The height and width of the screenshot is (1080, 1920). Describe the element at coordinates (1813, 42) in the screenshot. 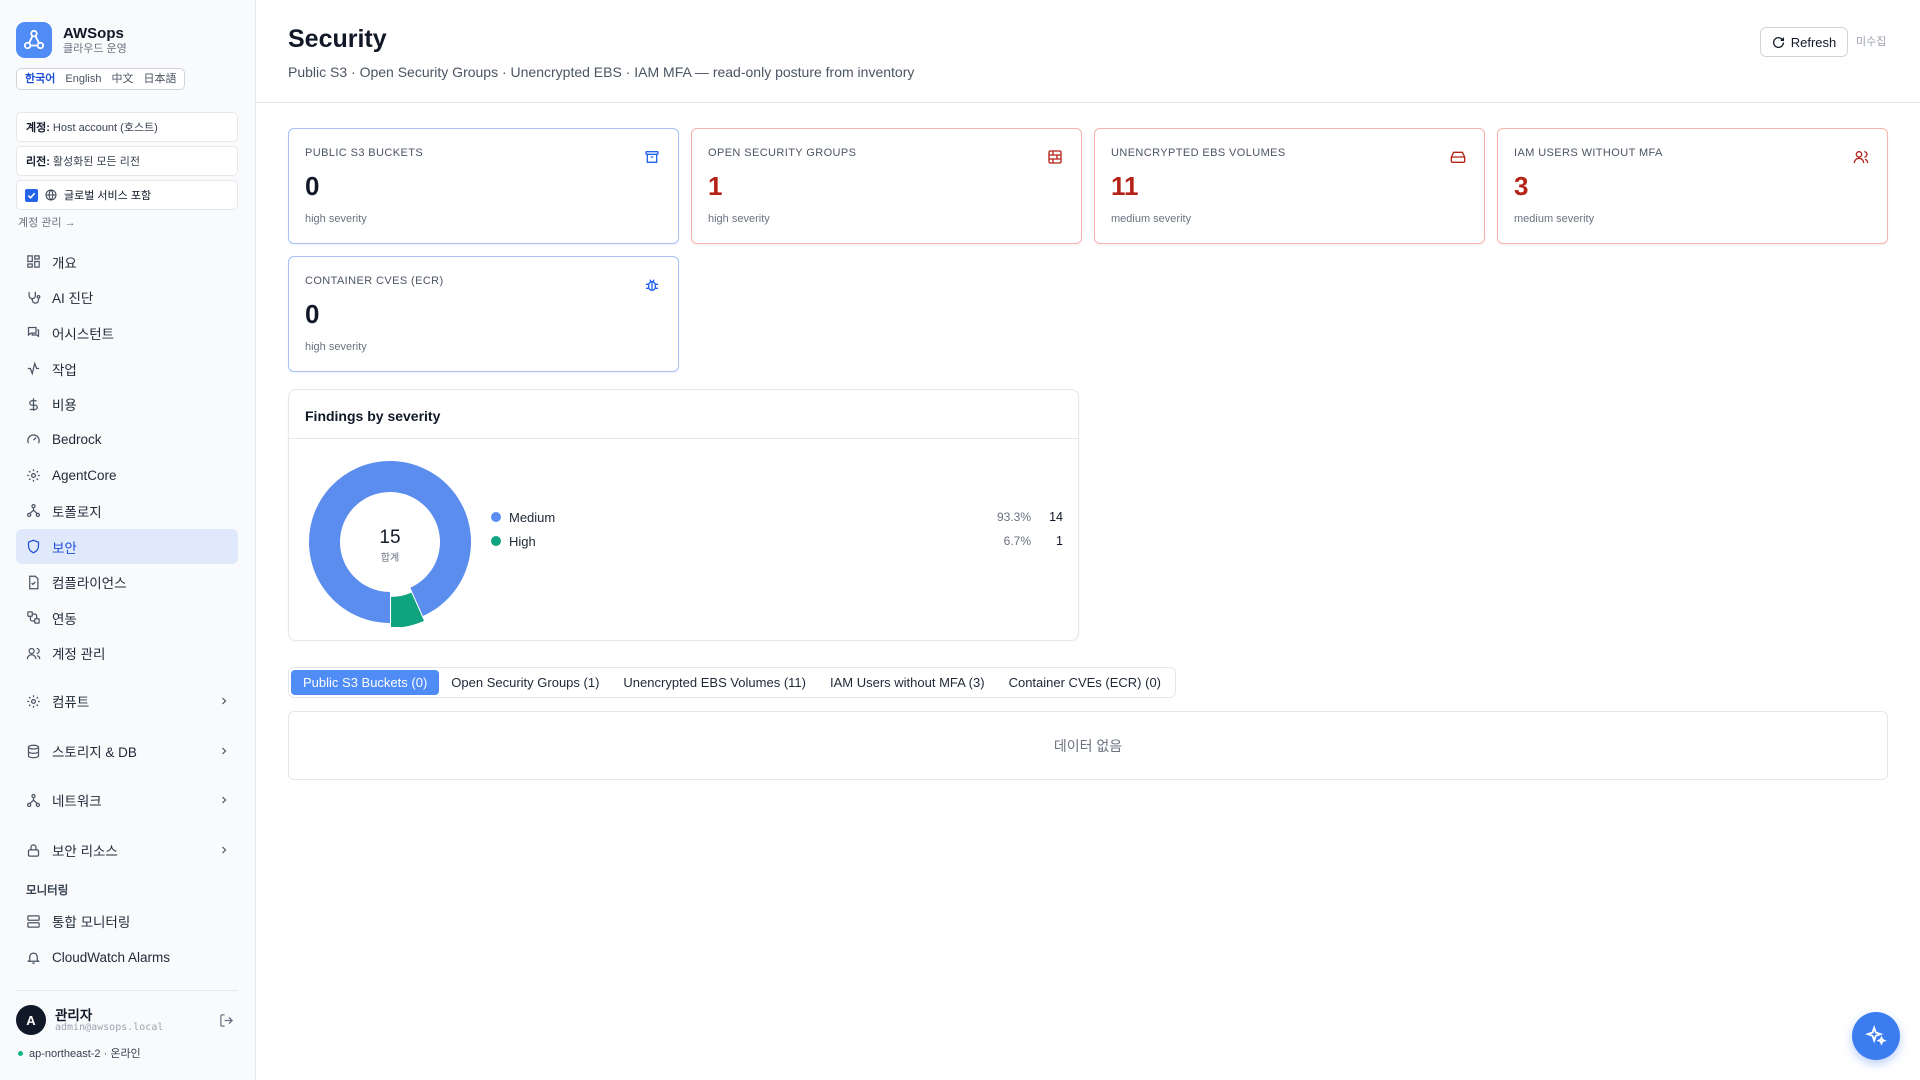

I see `refresh-label: Refresh` at that location.